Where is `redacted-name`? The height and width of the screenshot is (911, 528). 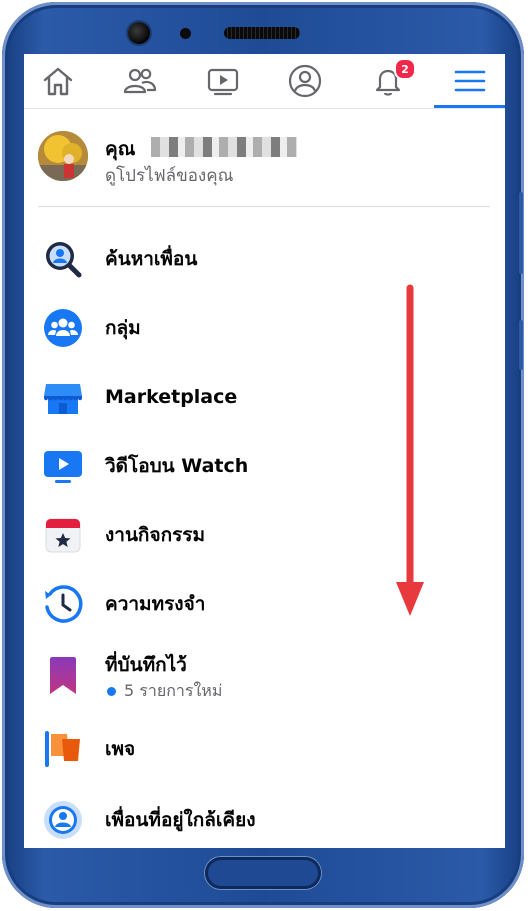
redacted-name is located at coordinates (224, 147).